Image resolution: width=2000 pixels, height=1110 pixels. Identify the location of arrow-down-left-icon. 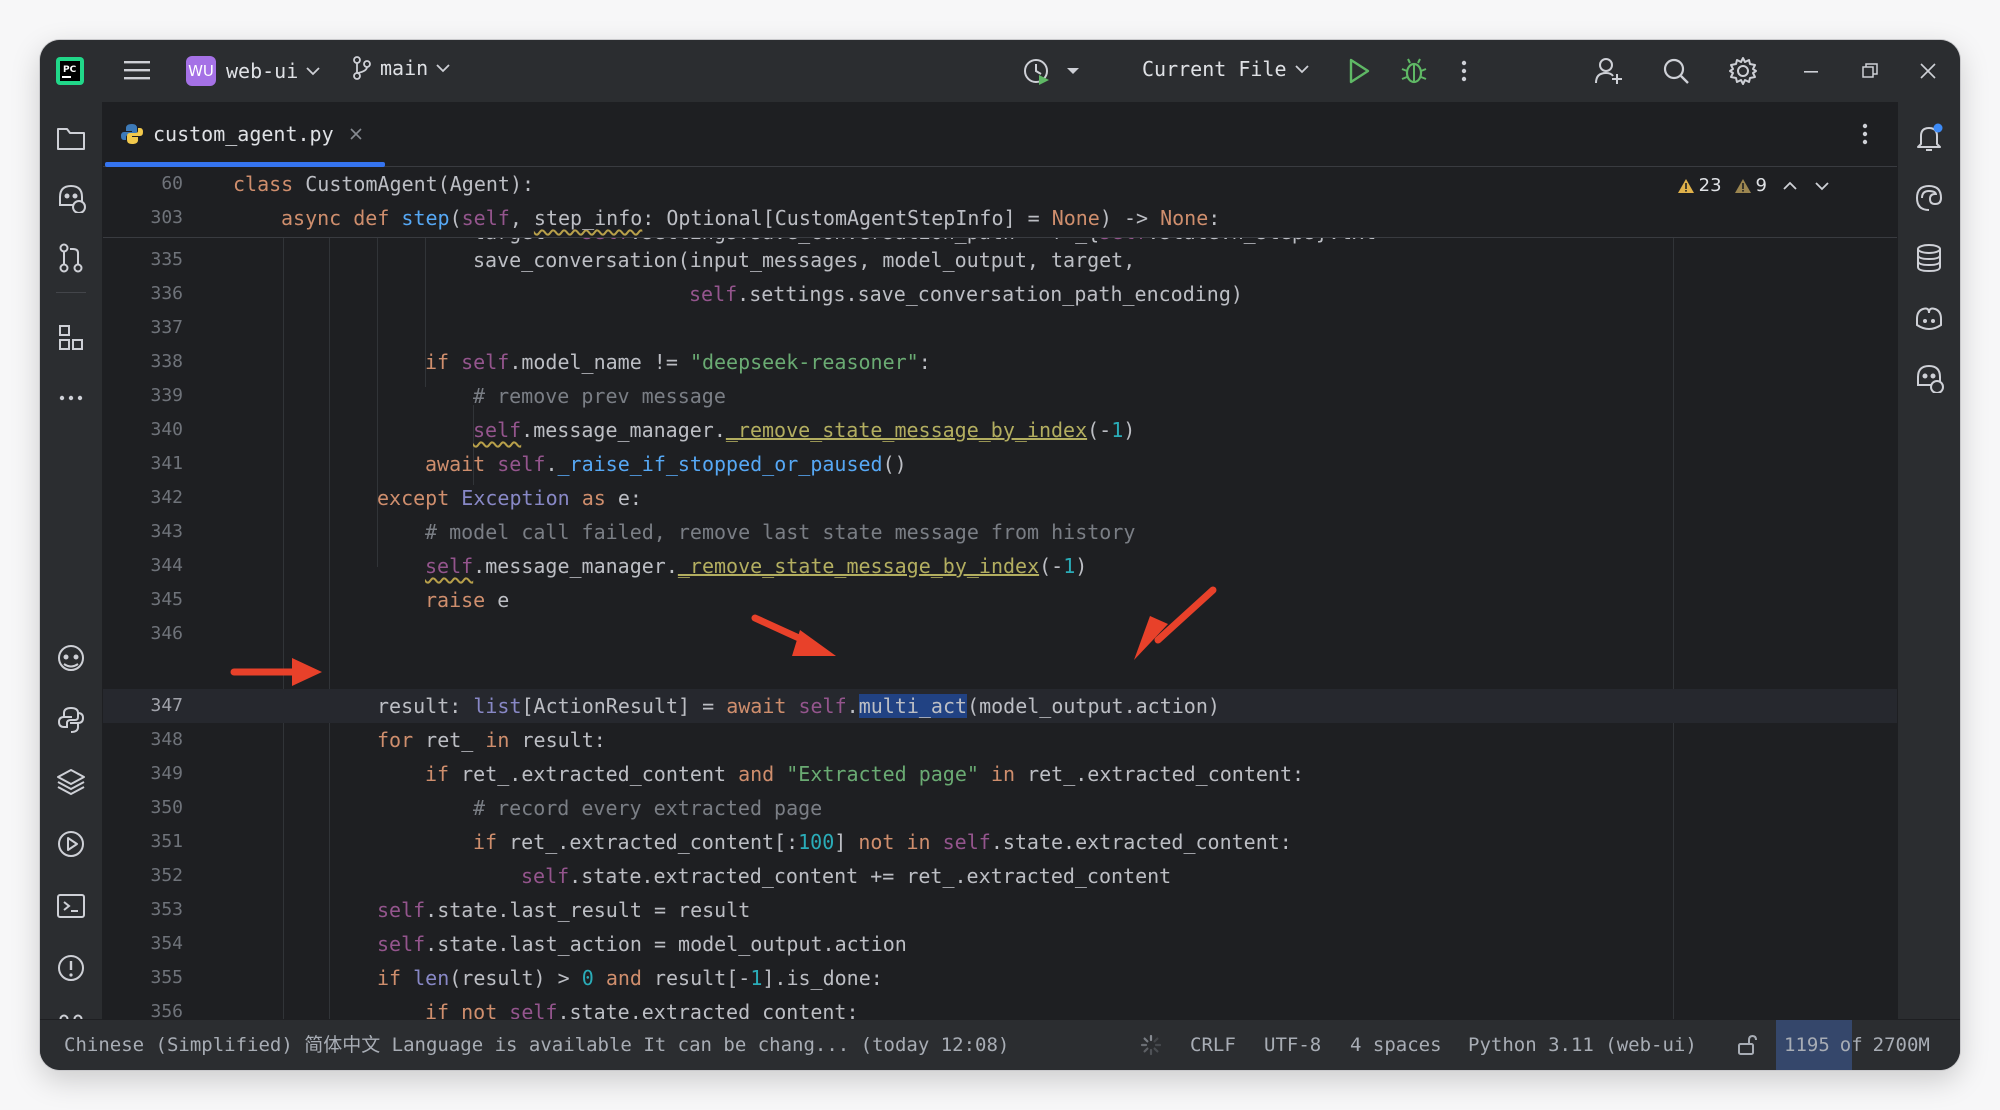
(1175, 623).